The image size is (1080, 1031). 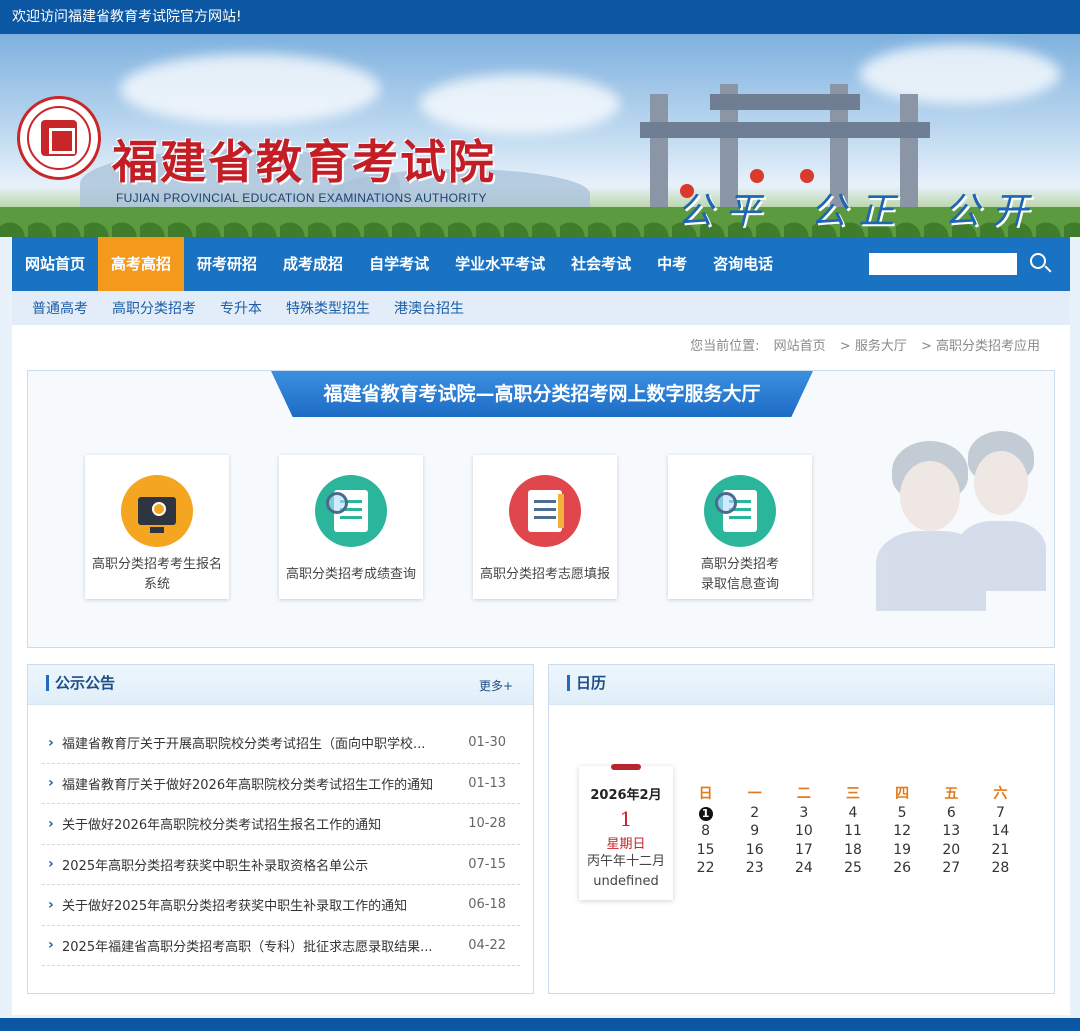 I want to click on today-marker: 1, so click(x=705, y=813).